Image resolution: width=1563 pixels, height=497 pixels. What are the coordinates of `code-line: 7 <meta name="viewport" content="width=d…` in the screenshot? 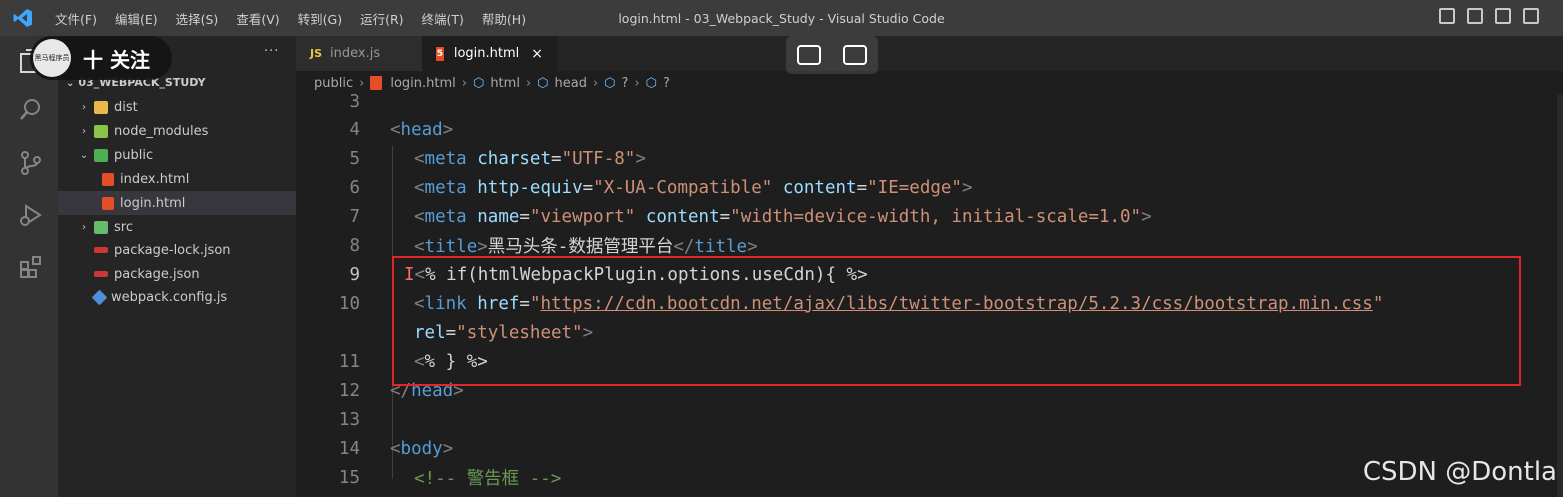 It's located at (929, 216).